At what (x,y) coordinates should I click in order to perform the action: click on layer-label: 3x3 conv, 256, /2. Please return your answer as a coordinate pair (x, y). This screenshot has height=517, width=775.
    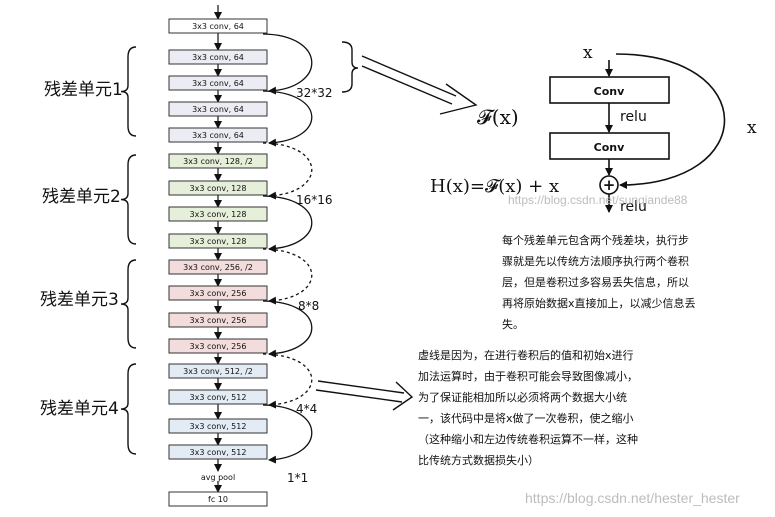
    Looking at the image, I should click on (218, 267).